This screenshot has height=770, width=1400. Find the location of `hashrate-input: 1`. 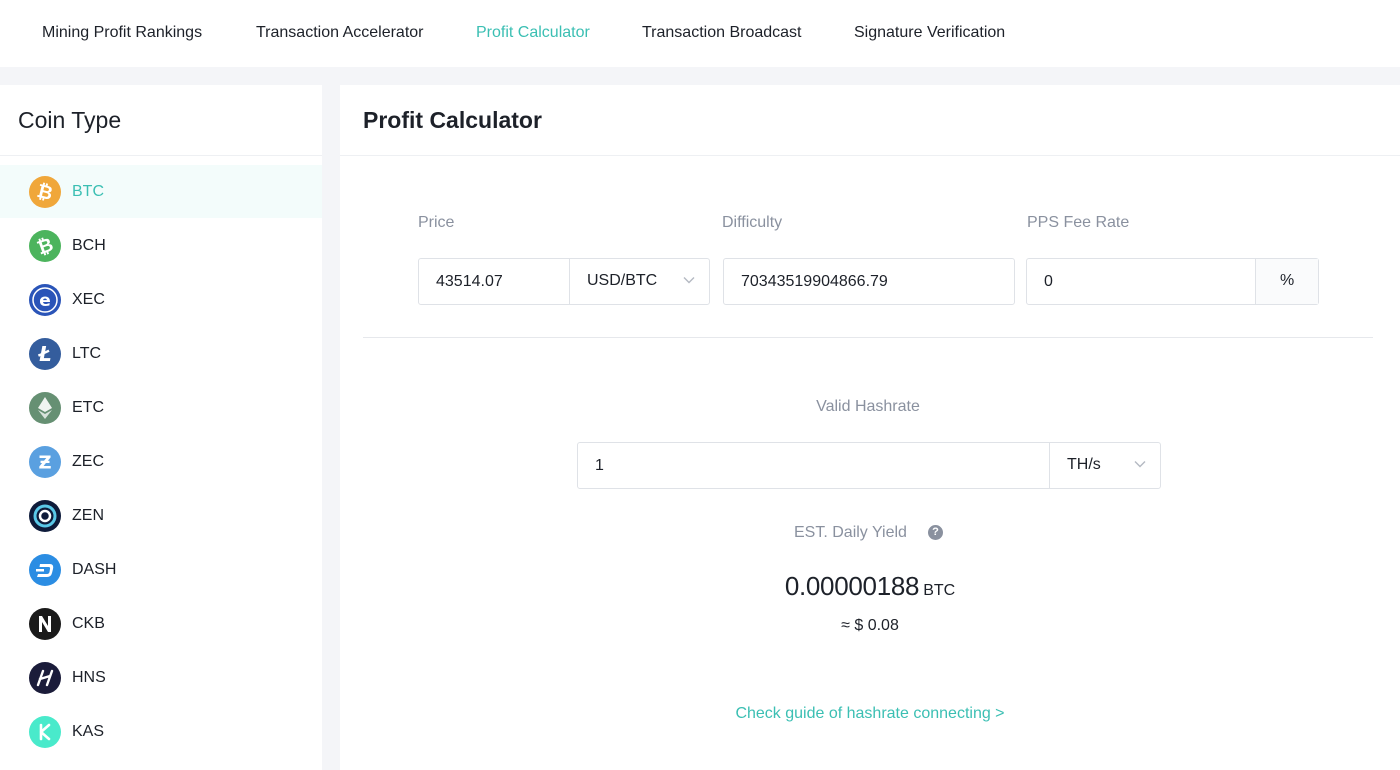

hashrate-input: 1 is located at coordinates (599, 466).